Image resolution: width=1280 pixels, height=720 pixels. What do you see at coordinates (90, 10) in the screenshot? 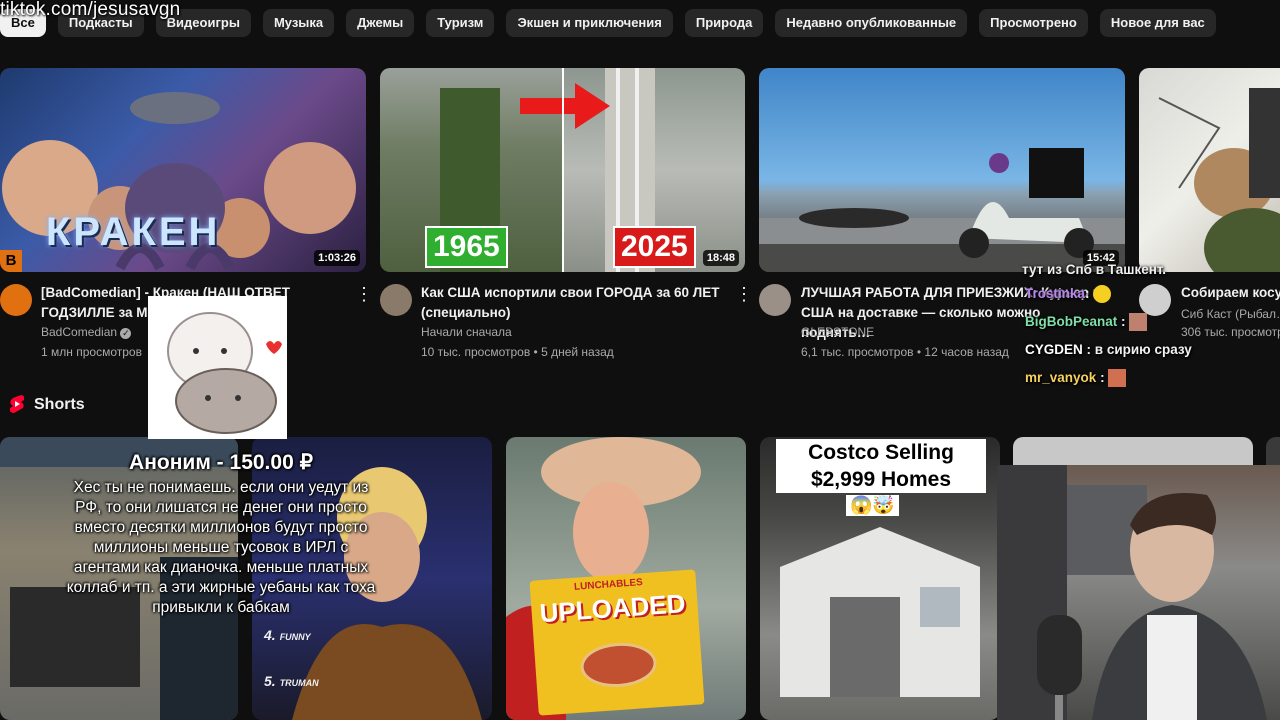
I see `stream-url-overlay: tiktok.com/jesusavgn` at bounding box center [90, 10].